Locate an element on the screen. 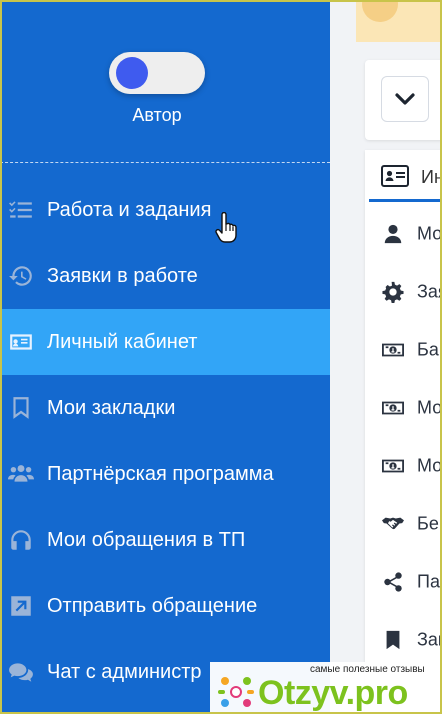 The width and height of the screenshot is (442, 714). user-icon is located at coordinates (393, 234).